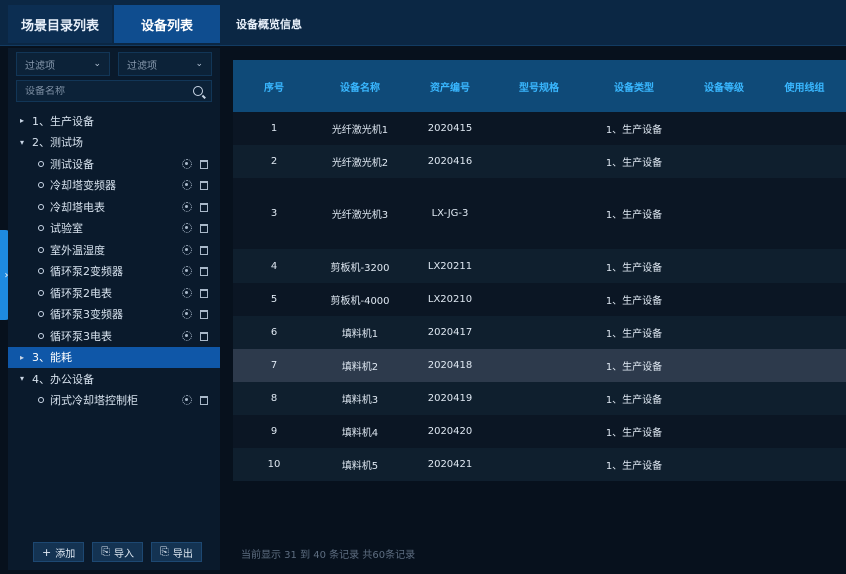  I want to click on table-row: 4 剪板机-3200 LX20211 1、生产设备, so click(539, 266).